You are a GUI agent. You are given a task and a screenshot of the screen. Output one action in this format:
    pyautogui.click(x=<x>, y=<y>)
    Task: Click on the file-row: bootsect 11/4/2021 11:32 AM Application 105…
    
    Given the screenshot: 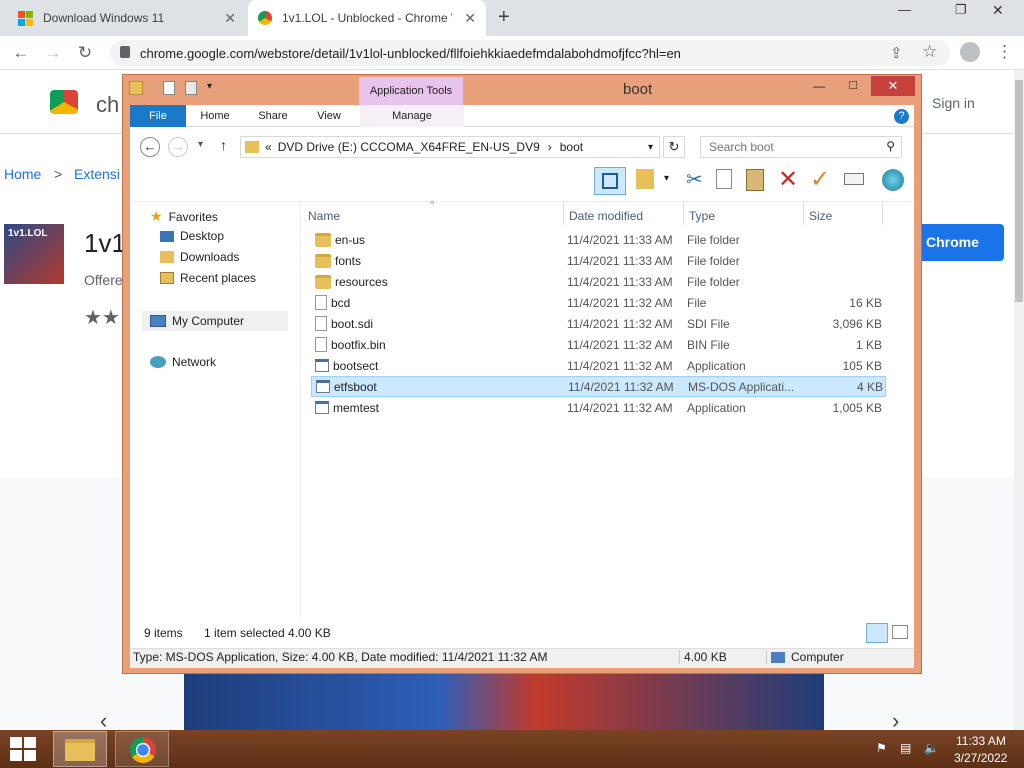 What is the action you would take?
    pyautogui.click(x=598, y=365)
    